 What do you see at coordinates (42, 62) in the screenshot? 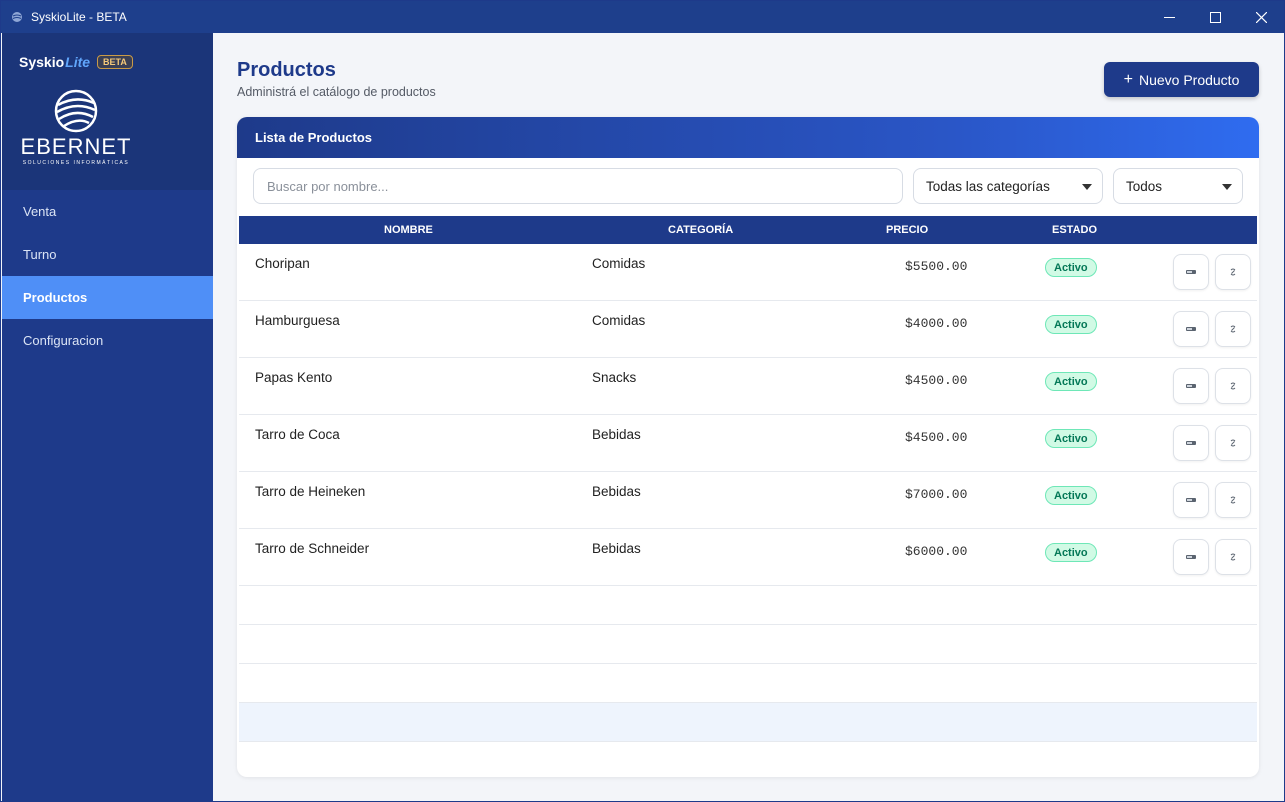
I see `brand-name: Syskio` at bounding box center [42, 62].